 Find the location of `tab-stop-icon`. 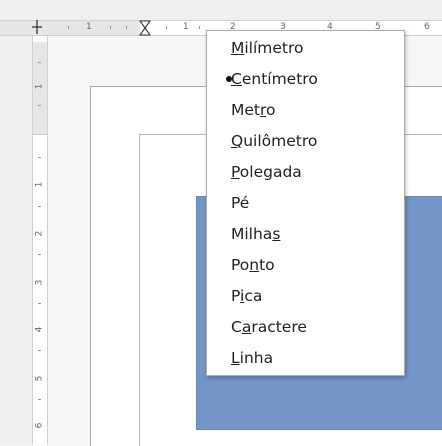

tab-stop-icon is located at coordinates (37, 27).